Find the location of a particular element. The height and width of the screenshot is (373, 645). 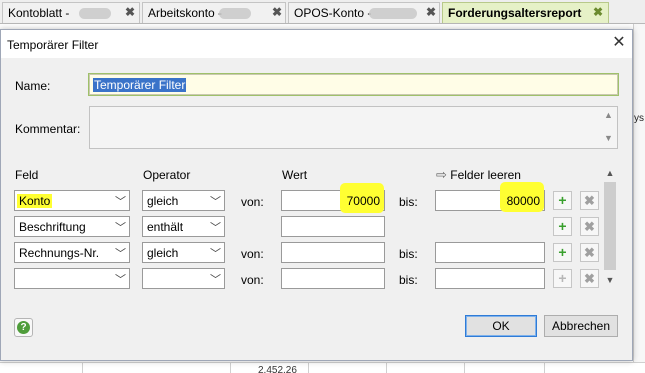

tab-opos-konto: OPOS-Konto - ✖ is located at coordinates (364, 12).